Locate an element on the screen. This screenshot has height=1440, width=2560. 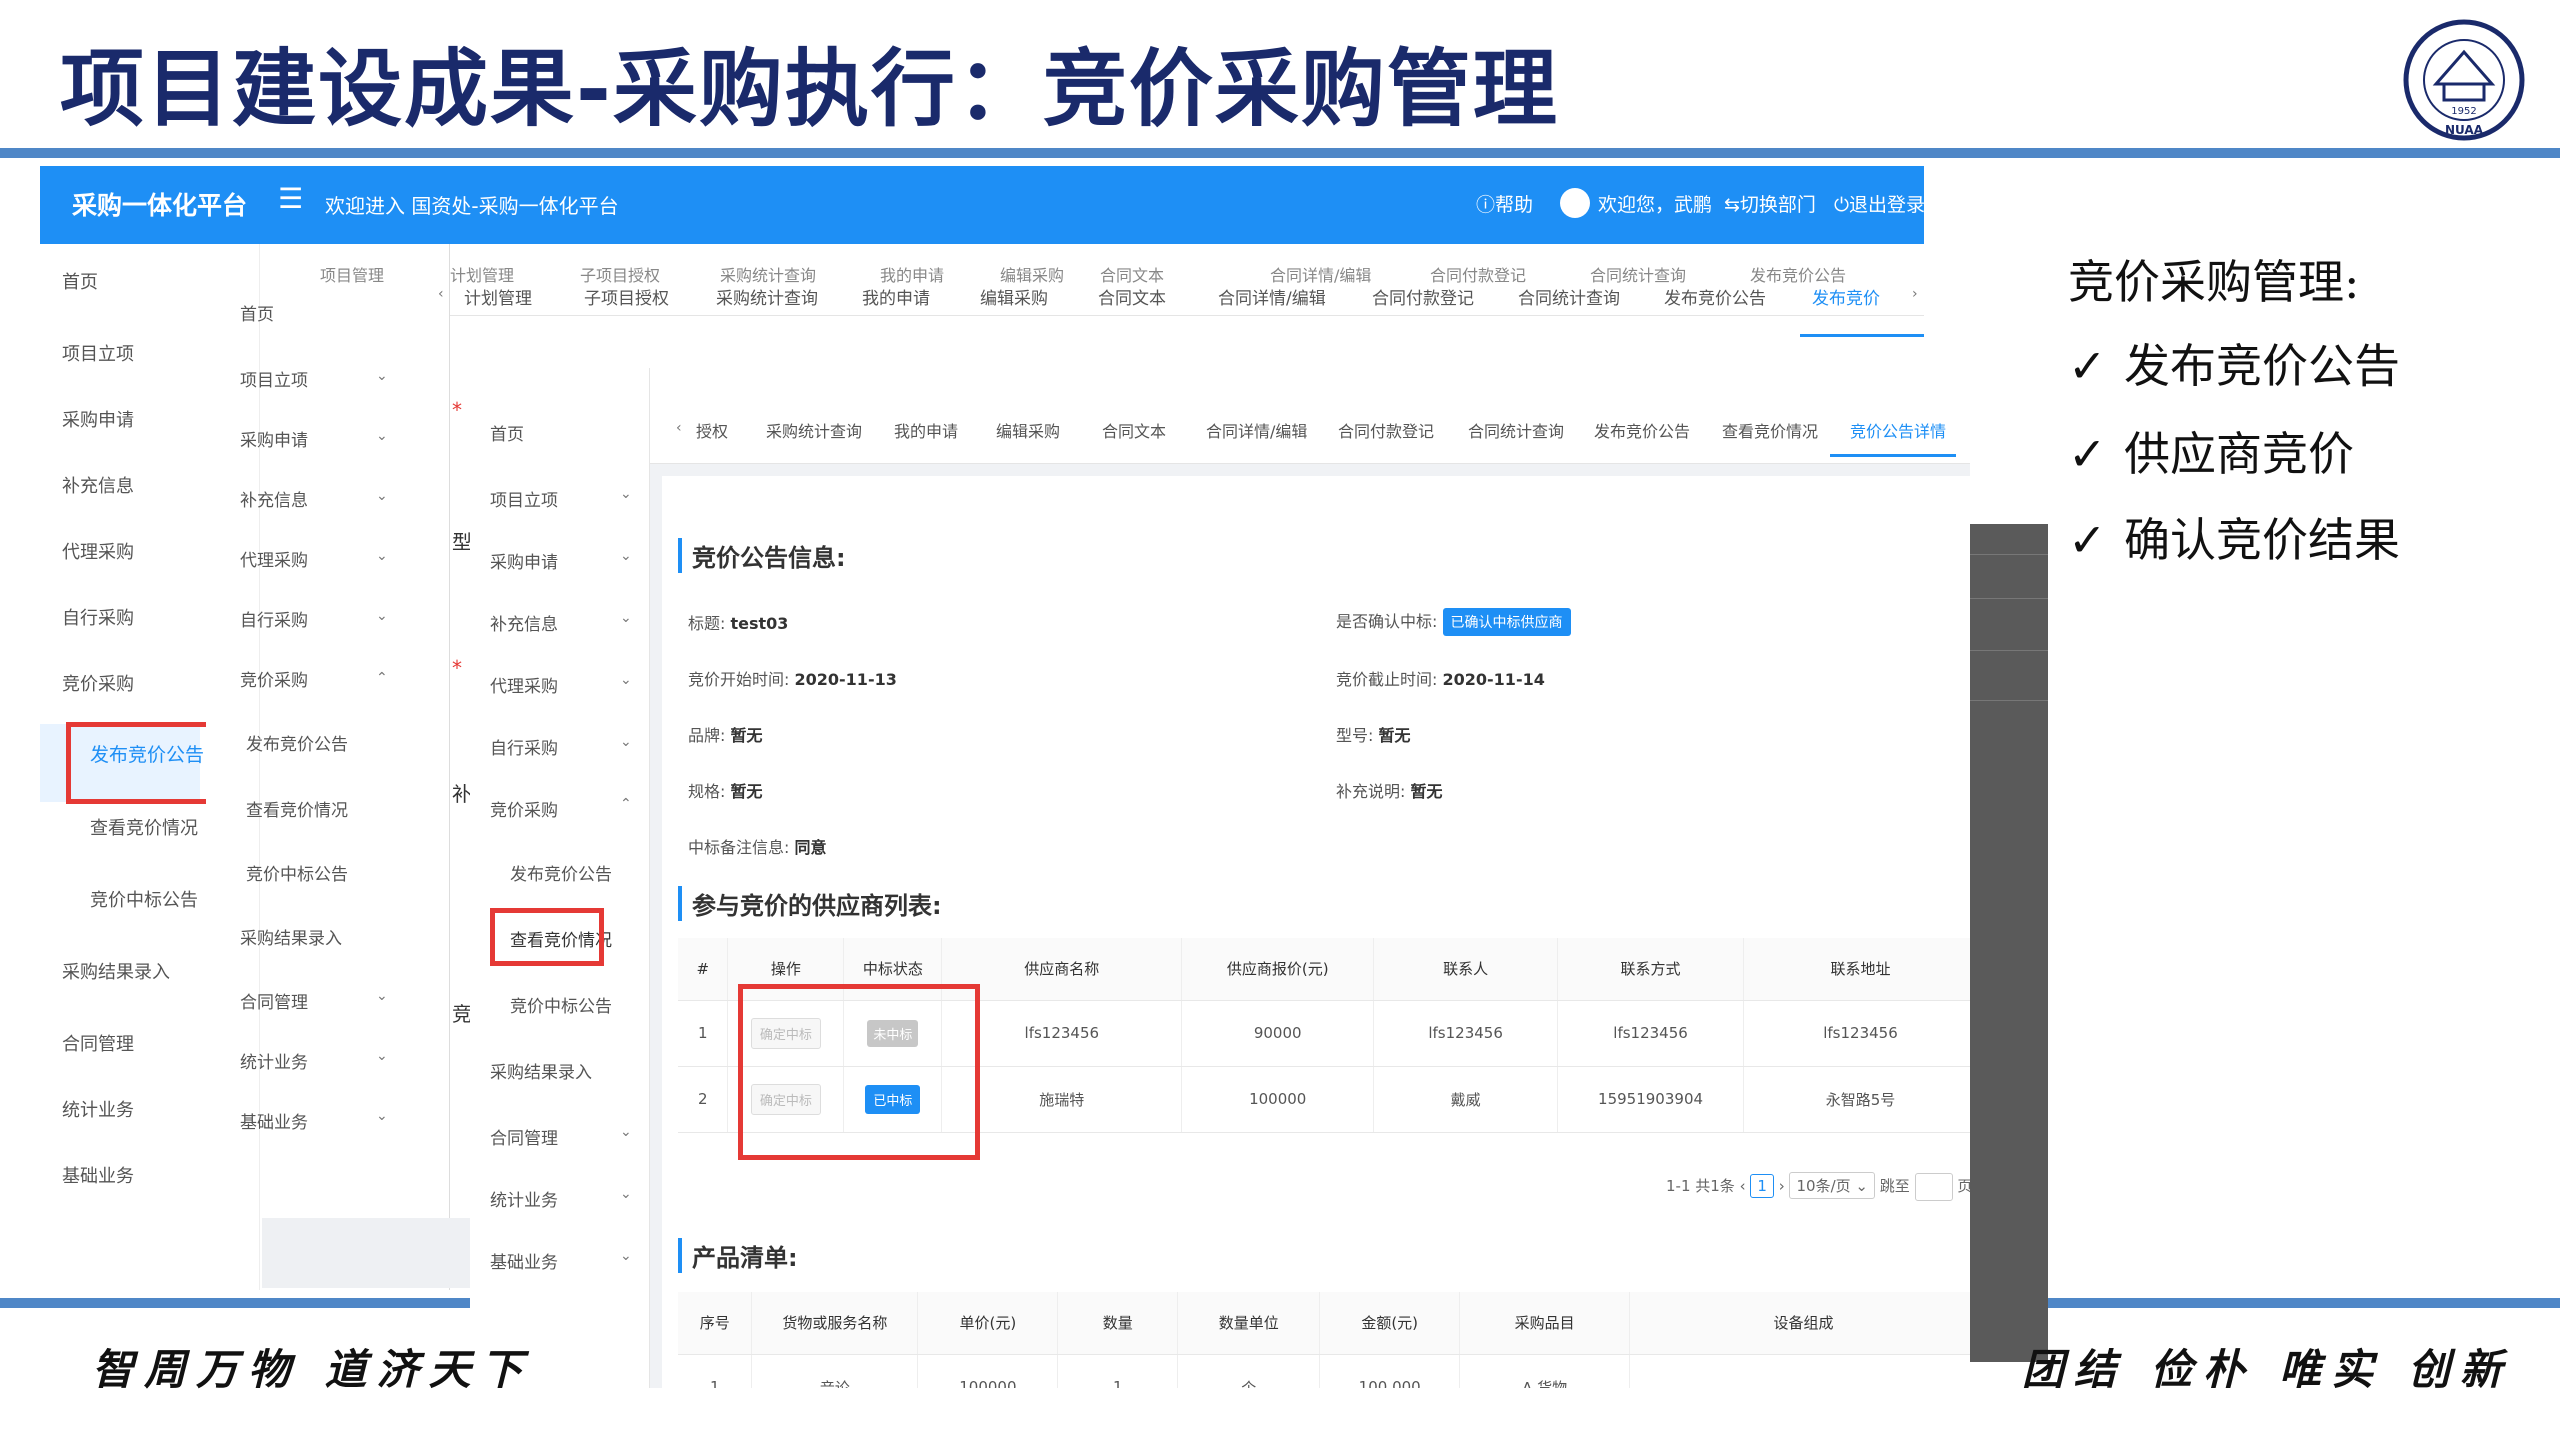
sidebar-front-basic: 基础业务 is located at coordinates (524, 1260).